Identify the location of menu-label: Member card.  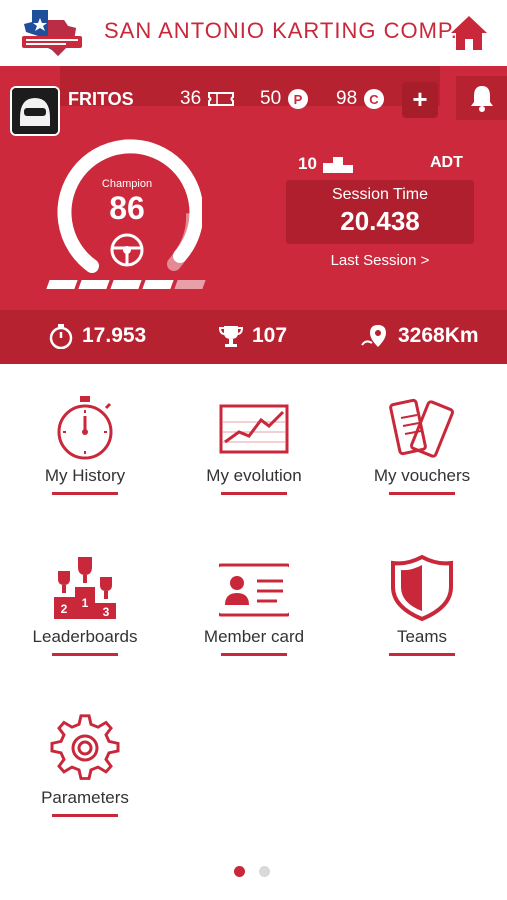
(254, 636).